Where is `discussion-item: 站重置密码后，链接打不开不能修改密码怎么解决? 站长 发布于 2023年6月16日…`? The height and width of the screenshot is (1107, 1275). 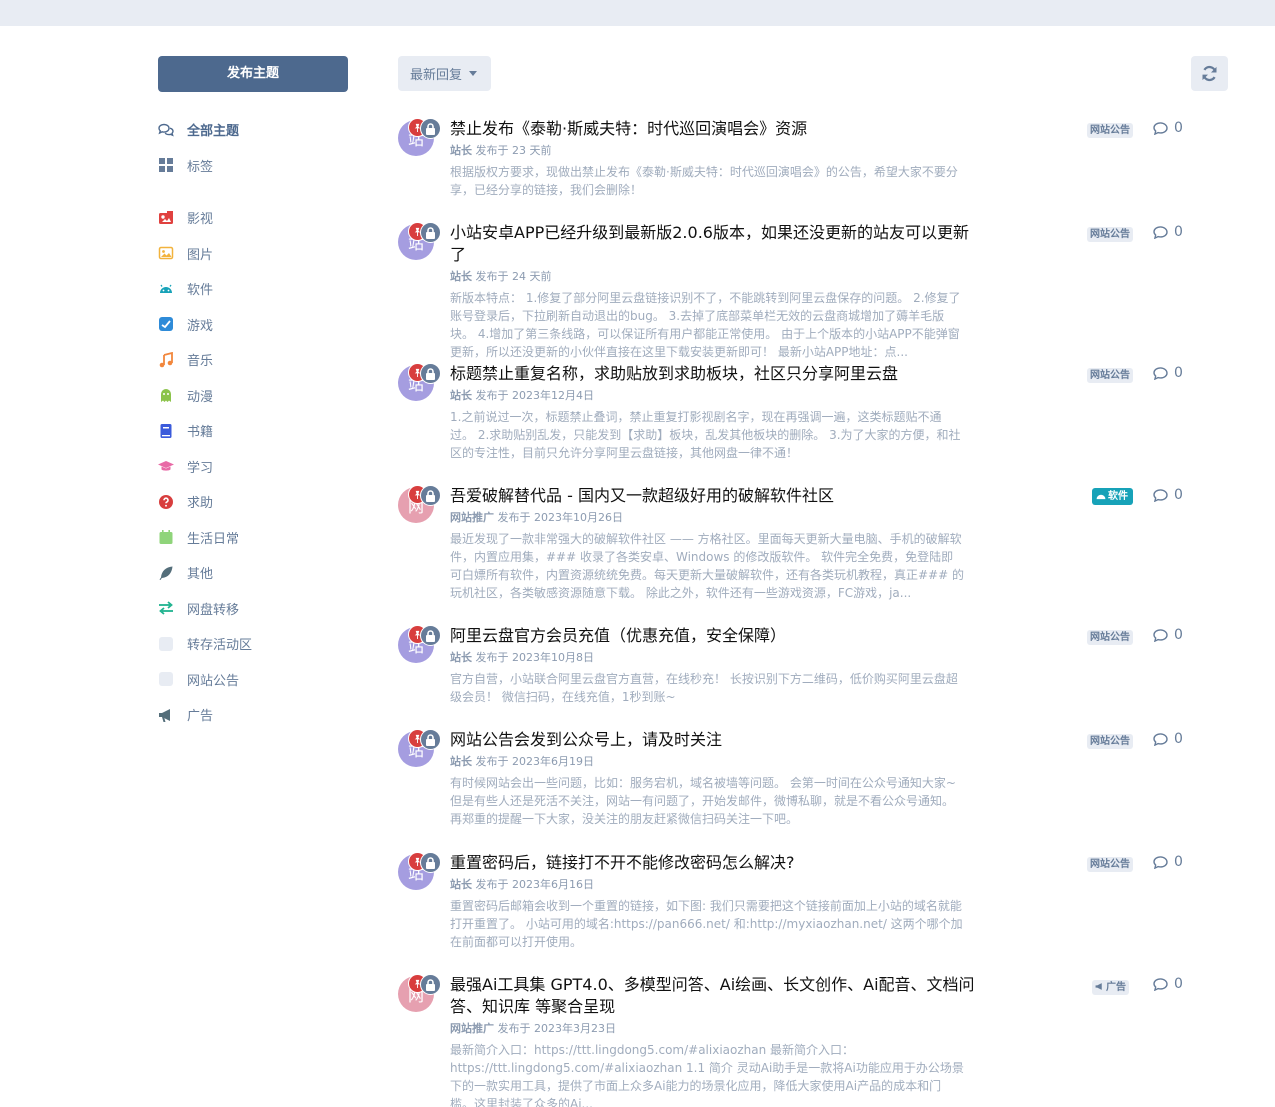
discussion-item: 站重置密码后，链接打不开不能修改密码怎么解决? 站长 发布于 2023年6月16日… is located at coordinates (798, 901).